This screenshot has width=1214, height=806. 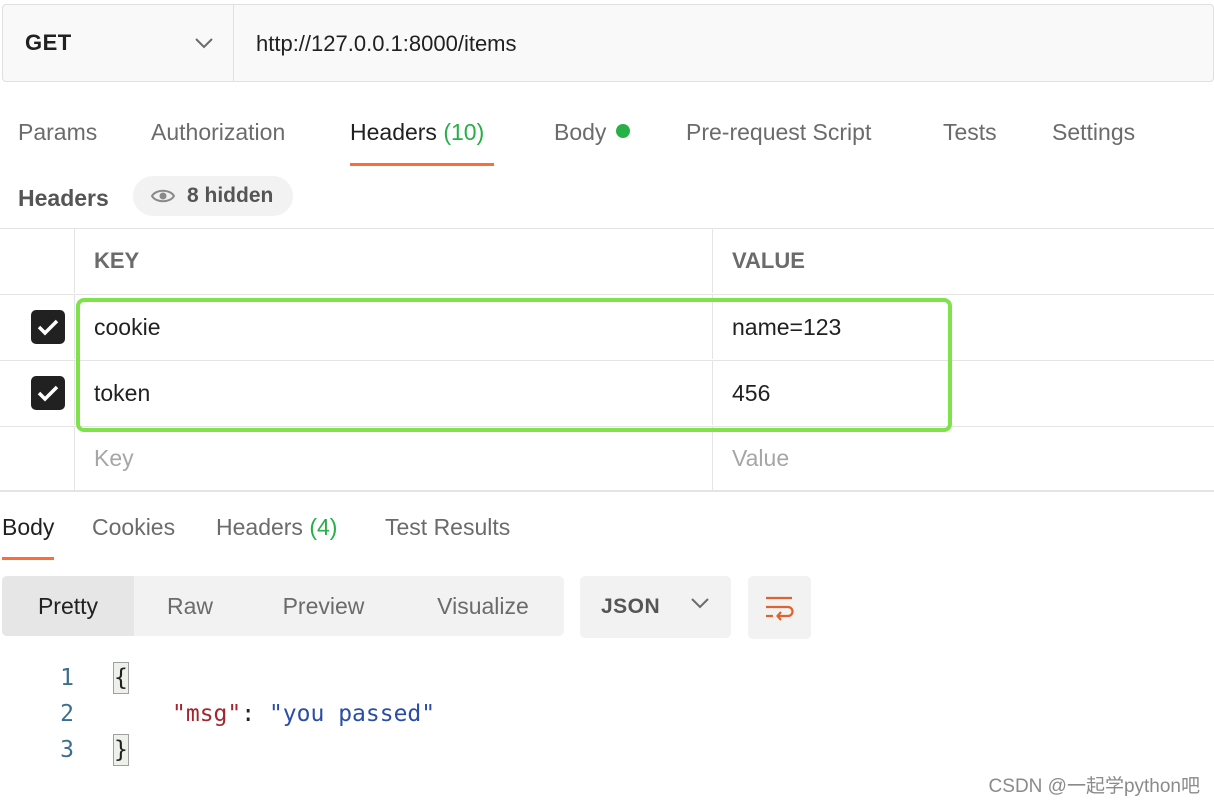 I want to click on headers-title: Headers, so click(x=63, y=198).